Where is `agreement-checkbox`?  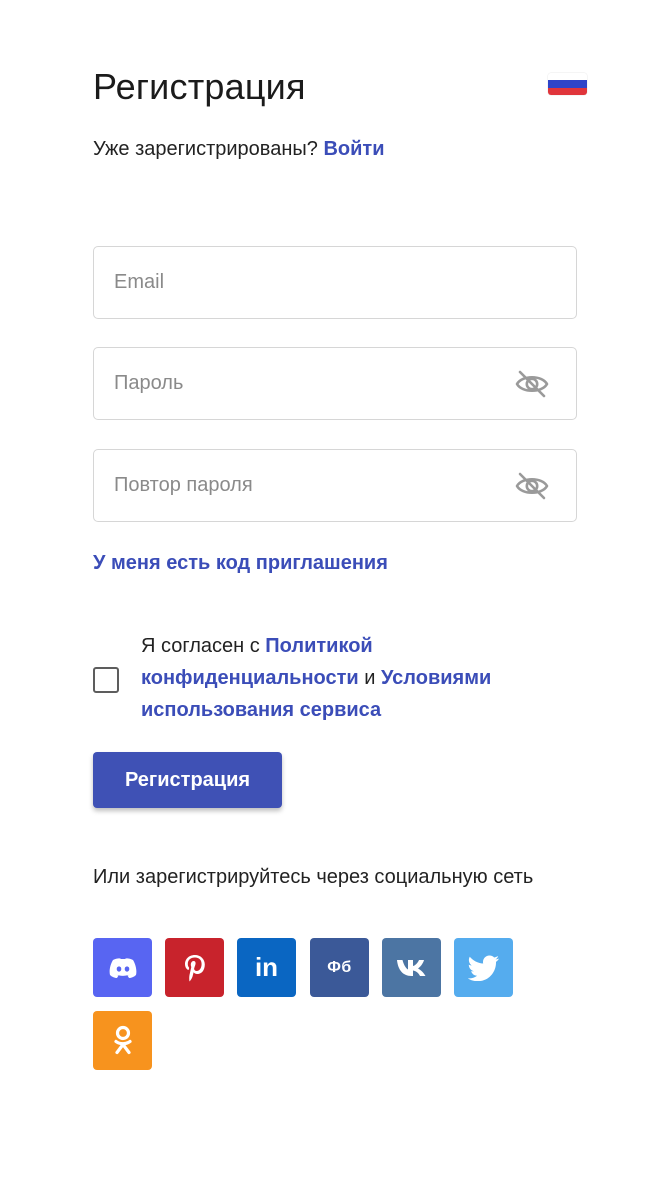
agreement-checkbox is located at coordinates (106, 680).